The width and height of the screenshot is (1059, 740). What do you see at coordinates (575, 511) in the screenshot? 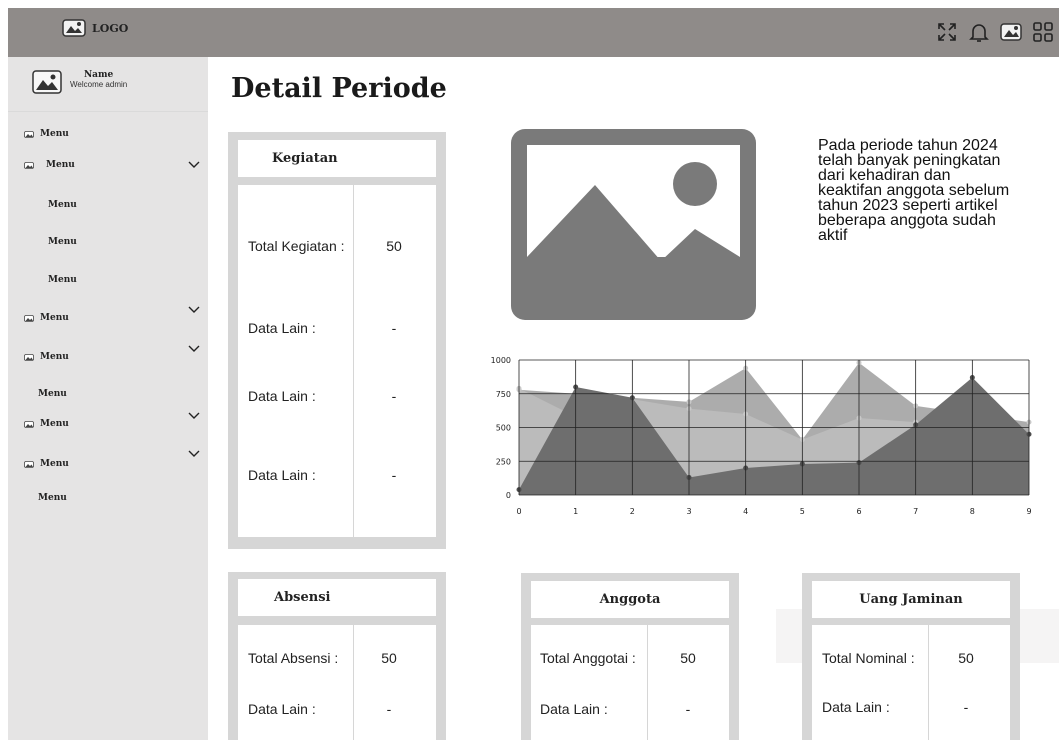
I see `x-tick-label: 1` at bounding box center [575, 511].